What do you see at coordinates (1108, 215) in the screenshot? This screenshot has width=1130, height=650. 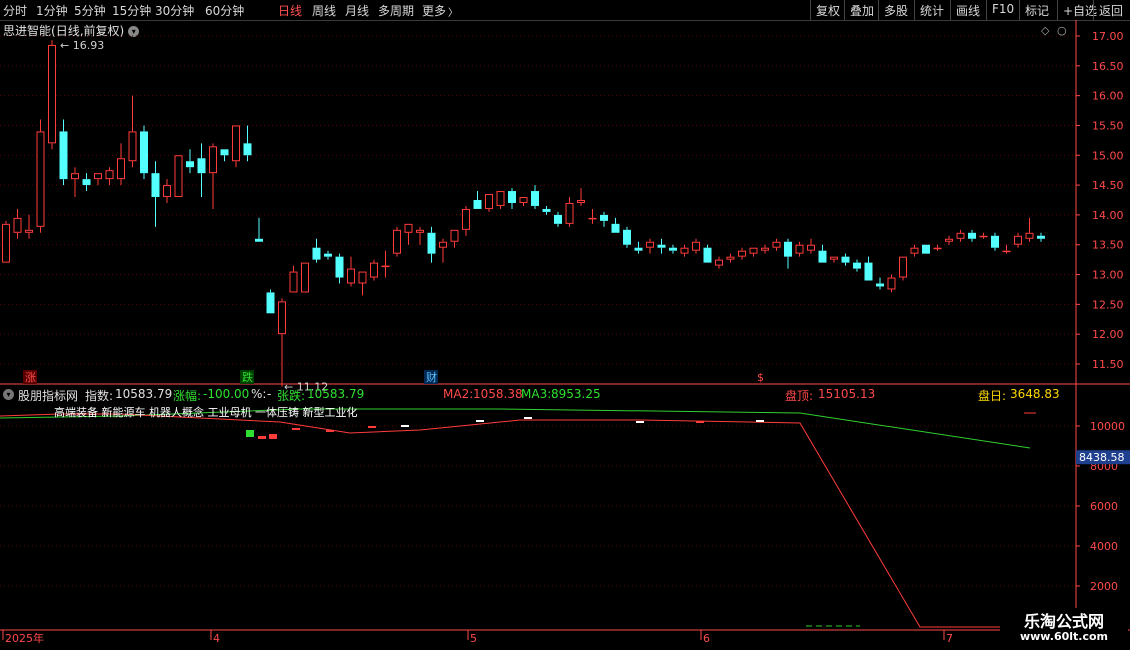 I see `price-tick-label: 14.00` at bounding box center [1108, 215].